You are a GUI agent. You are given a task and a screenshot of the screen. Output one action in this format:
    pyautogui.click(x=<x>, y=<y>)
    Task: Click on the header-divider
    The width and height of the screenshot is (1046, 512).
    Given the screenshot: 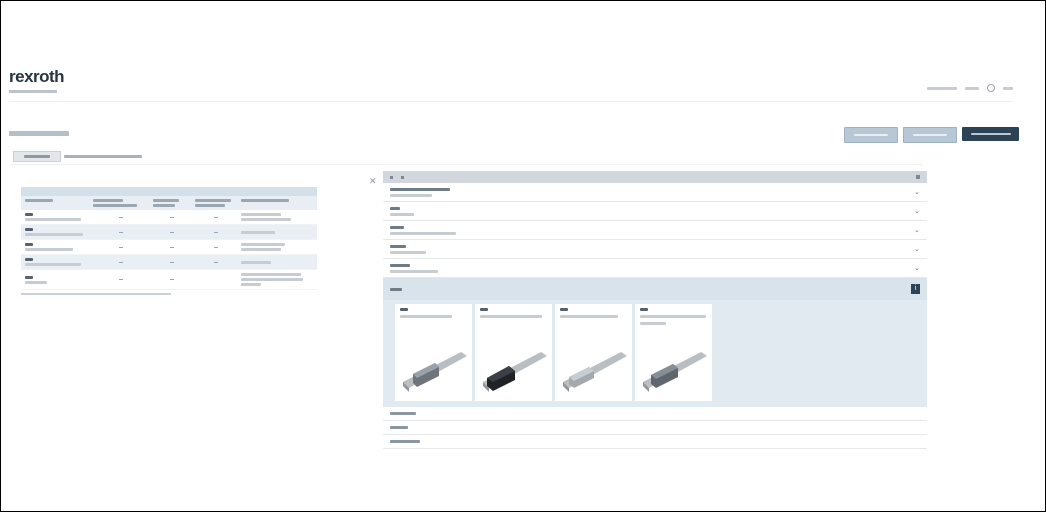 What is the action you would take?
    pyautogui.click(x=511, y=101)
    